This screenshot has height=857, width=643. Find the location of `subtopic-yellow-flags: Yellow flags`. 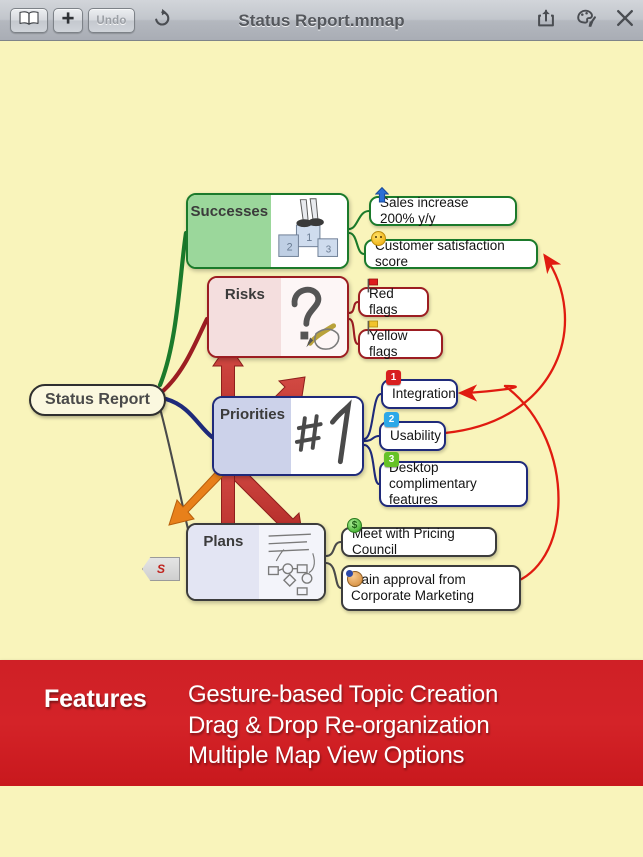

subtopic-yellow-flags: Yellow flags is located at coordinates (400, 343).